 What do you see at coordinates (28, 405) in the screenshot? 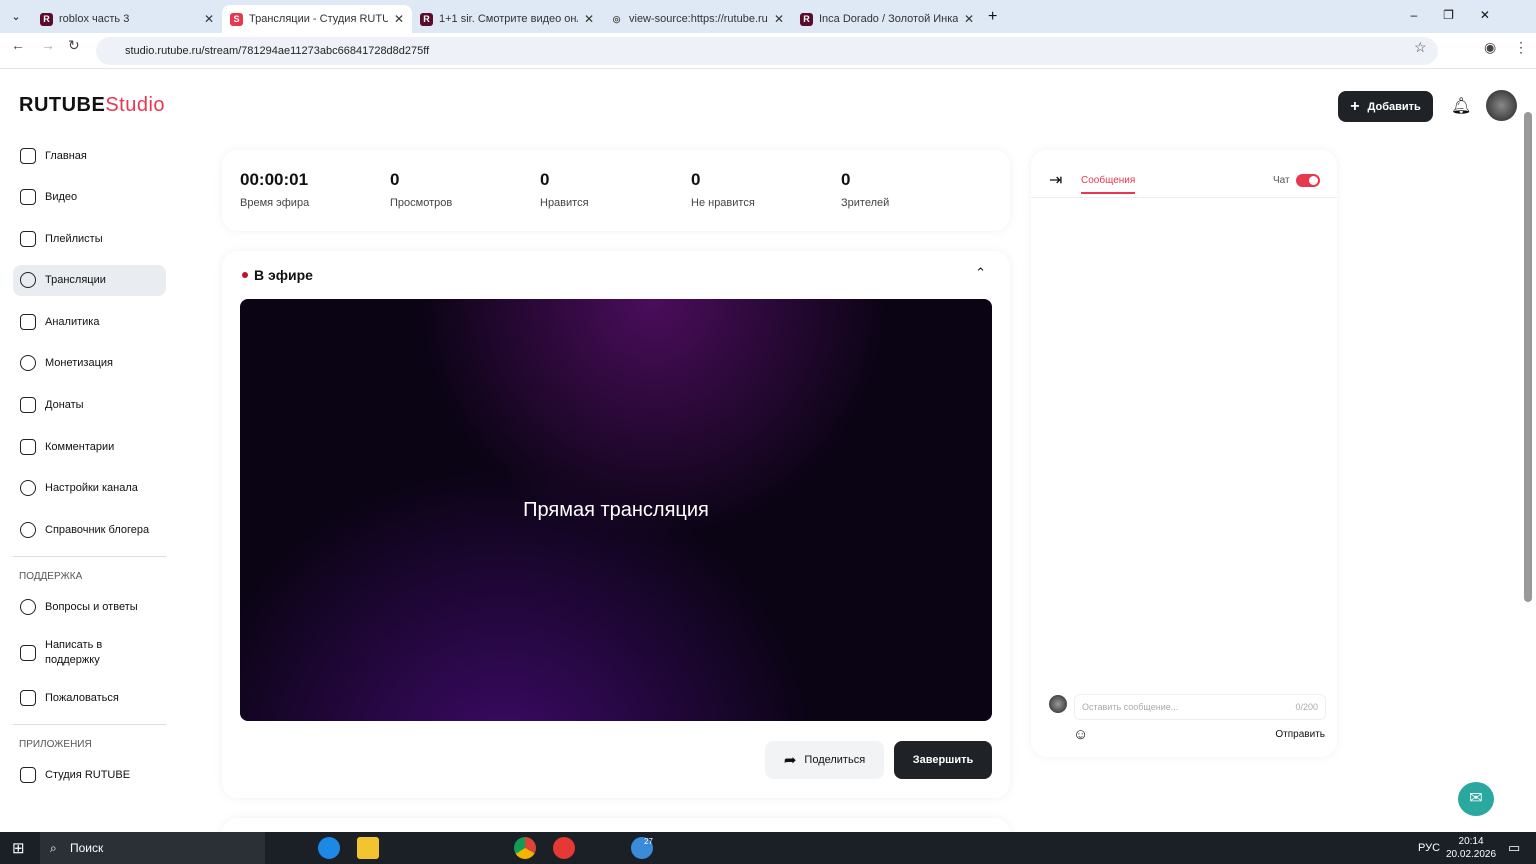
I see `bag-icon` at bounding box center [28, 405].